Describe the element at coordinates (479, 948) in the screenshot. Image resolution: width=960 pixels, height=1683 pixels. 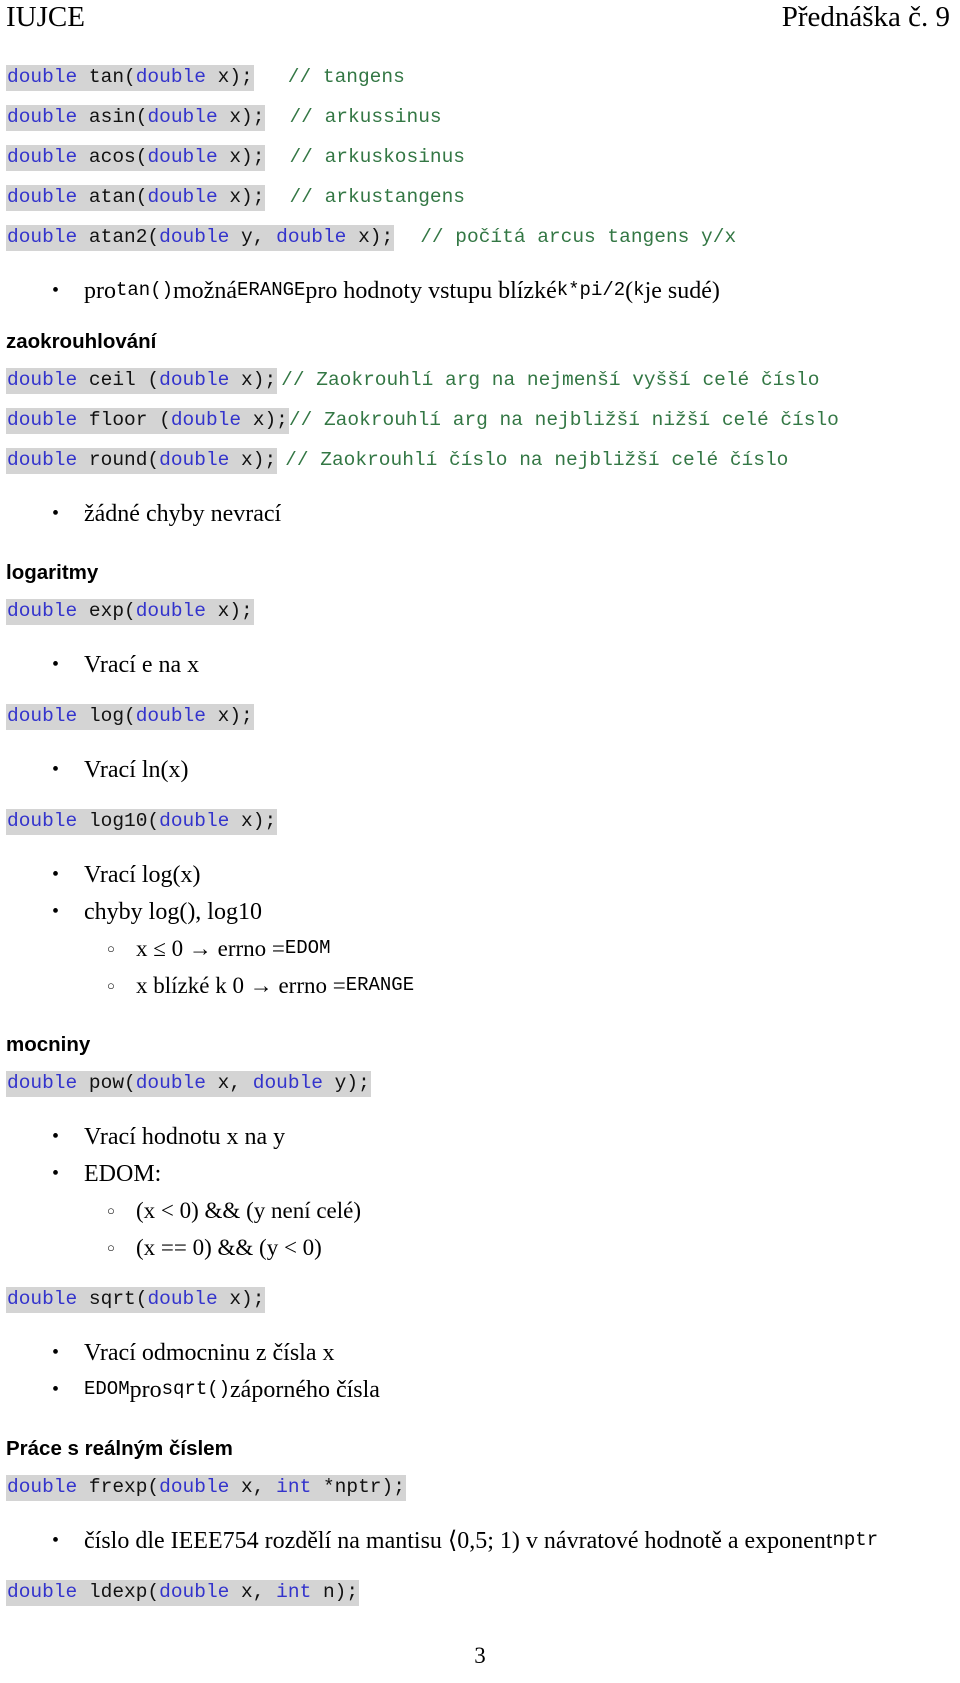
I see `list-item: x ≤ 0 → errno = EDOM` at that location.